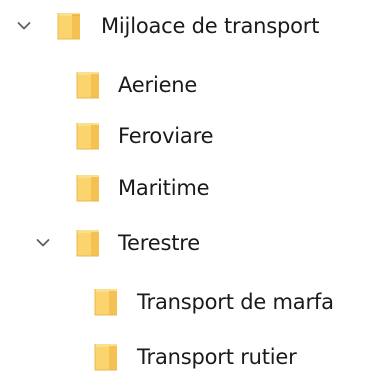  Describe the element at coordinates (217, 357) in the screenshot. I see `tree-node-label: Transport rutier` at that location.